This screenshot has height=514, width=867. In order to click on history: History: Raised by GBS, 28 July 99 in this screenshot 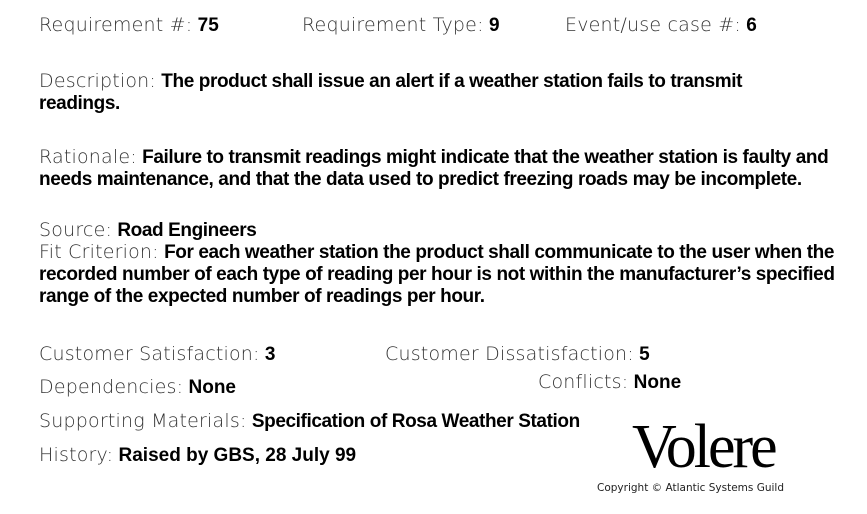, I will do `click(197, 455)`.